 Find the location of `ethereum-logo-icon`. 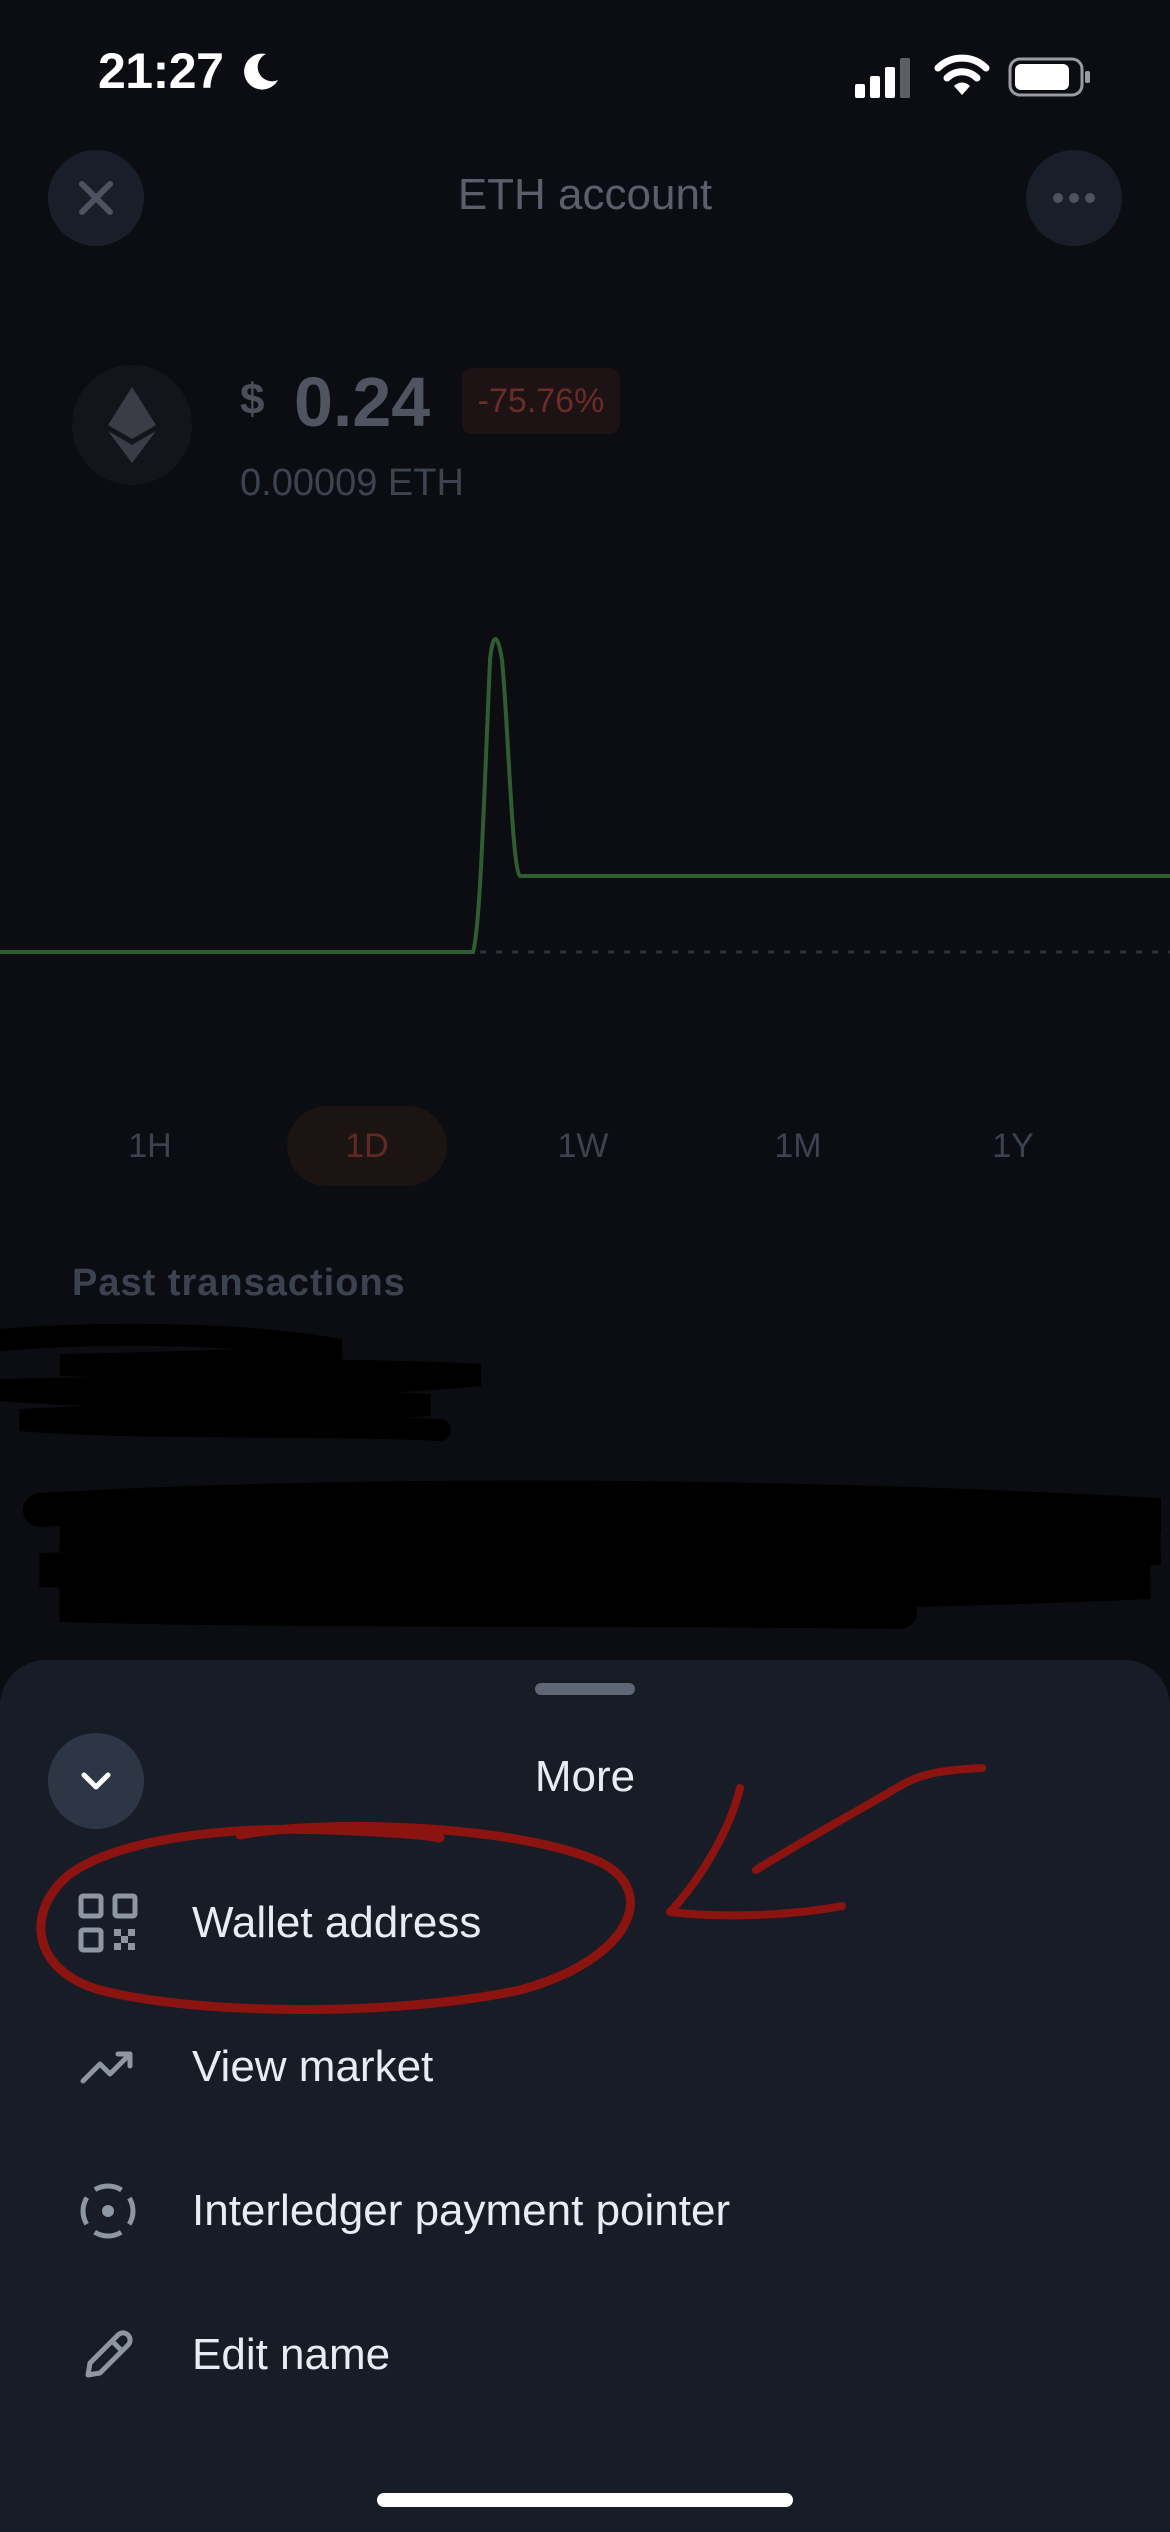

ethereum-logo-icon is located at coordinates (132, 425).